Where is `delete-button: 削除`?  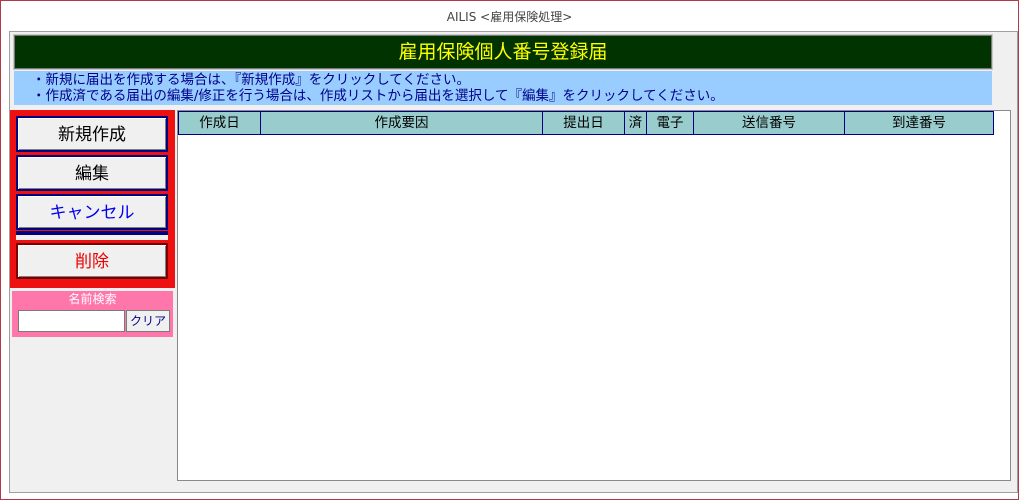 delete-button: 削除 is located at coordinates (92, 261).